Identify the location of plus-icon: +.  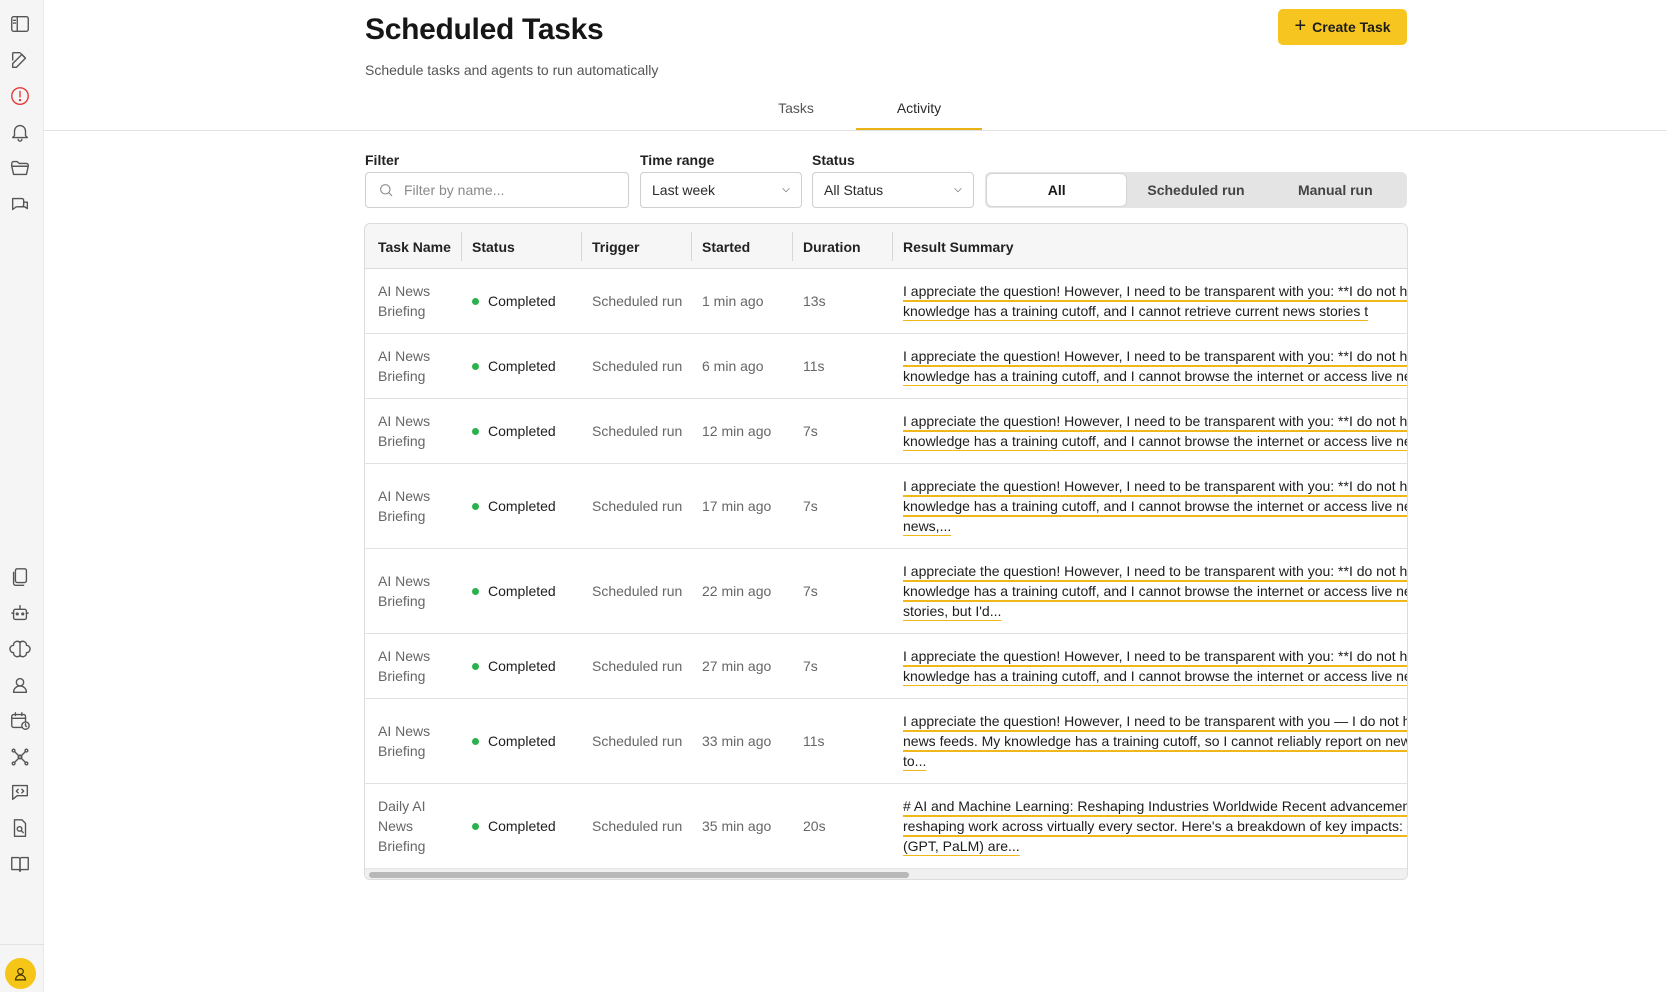
(1300, 26).